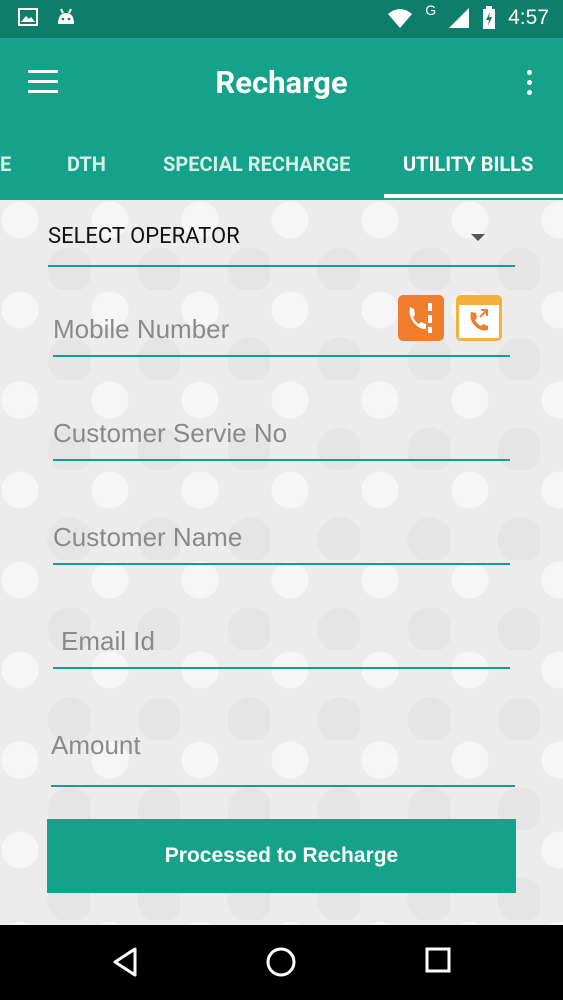 The height and width of the screenshot is (1000, 563). Describe the element at coordinates (421, 318) in the screenshot. I see `contacts-book-icon` at that location.